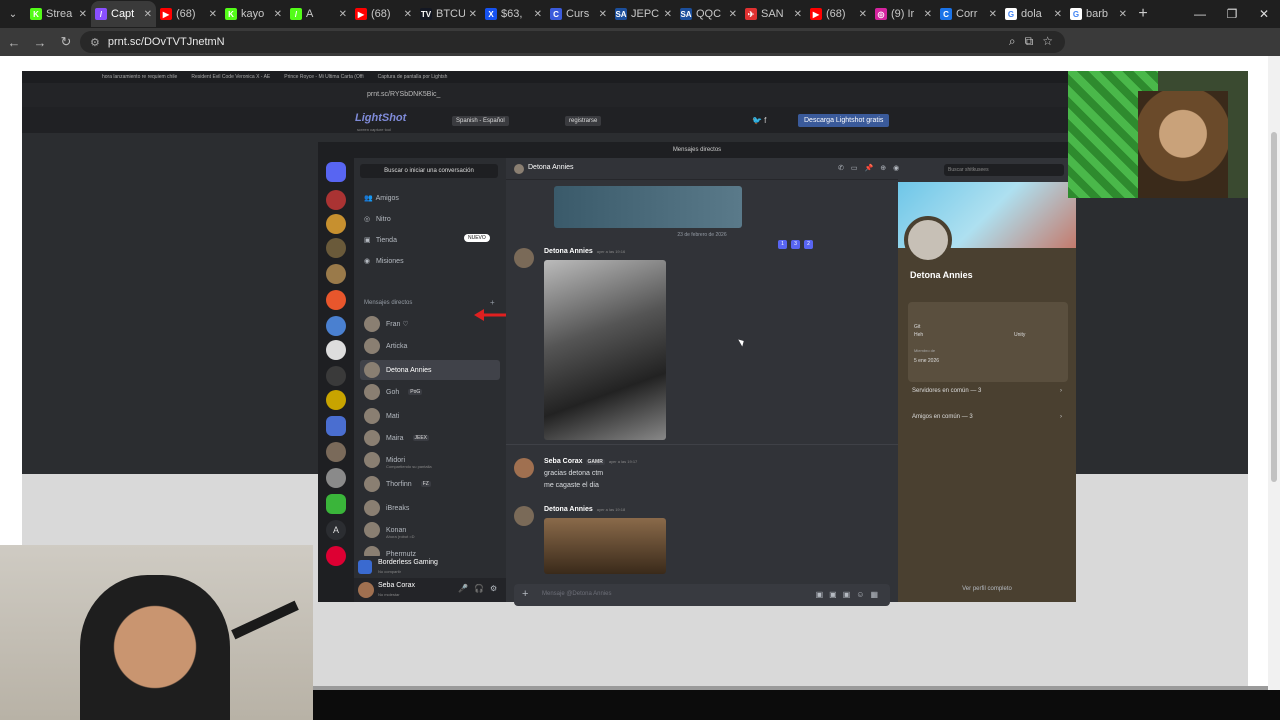 Image resolution: width=1280 pixels, height=720 pixels. Describe the element at coordinates (386, 240) in the screenshot. I see `nav-label: Tienda` at that location.